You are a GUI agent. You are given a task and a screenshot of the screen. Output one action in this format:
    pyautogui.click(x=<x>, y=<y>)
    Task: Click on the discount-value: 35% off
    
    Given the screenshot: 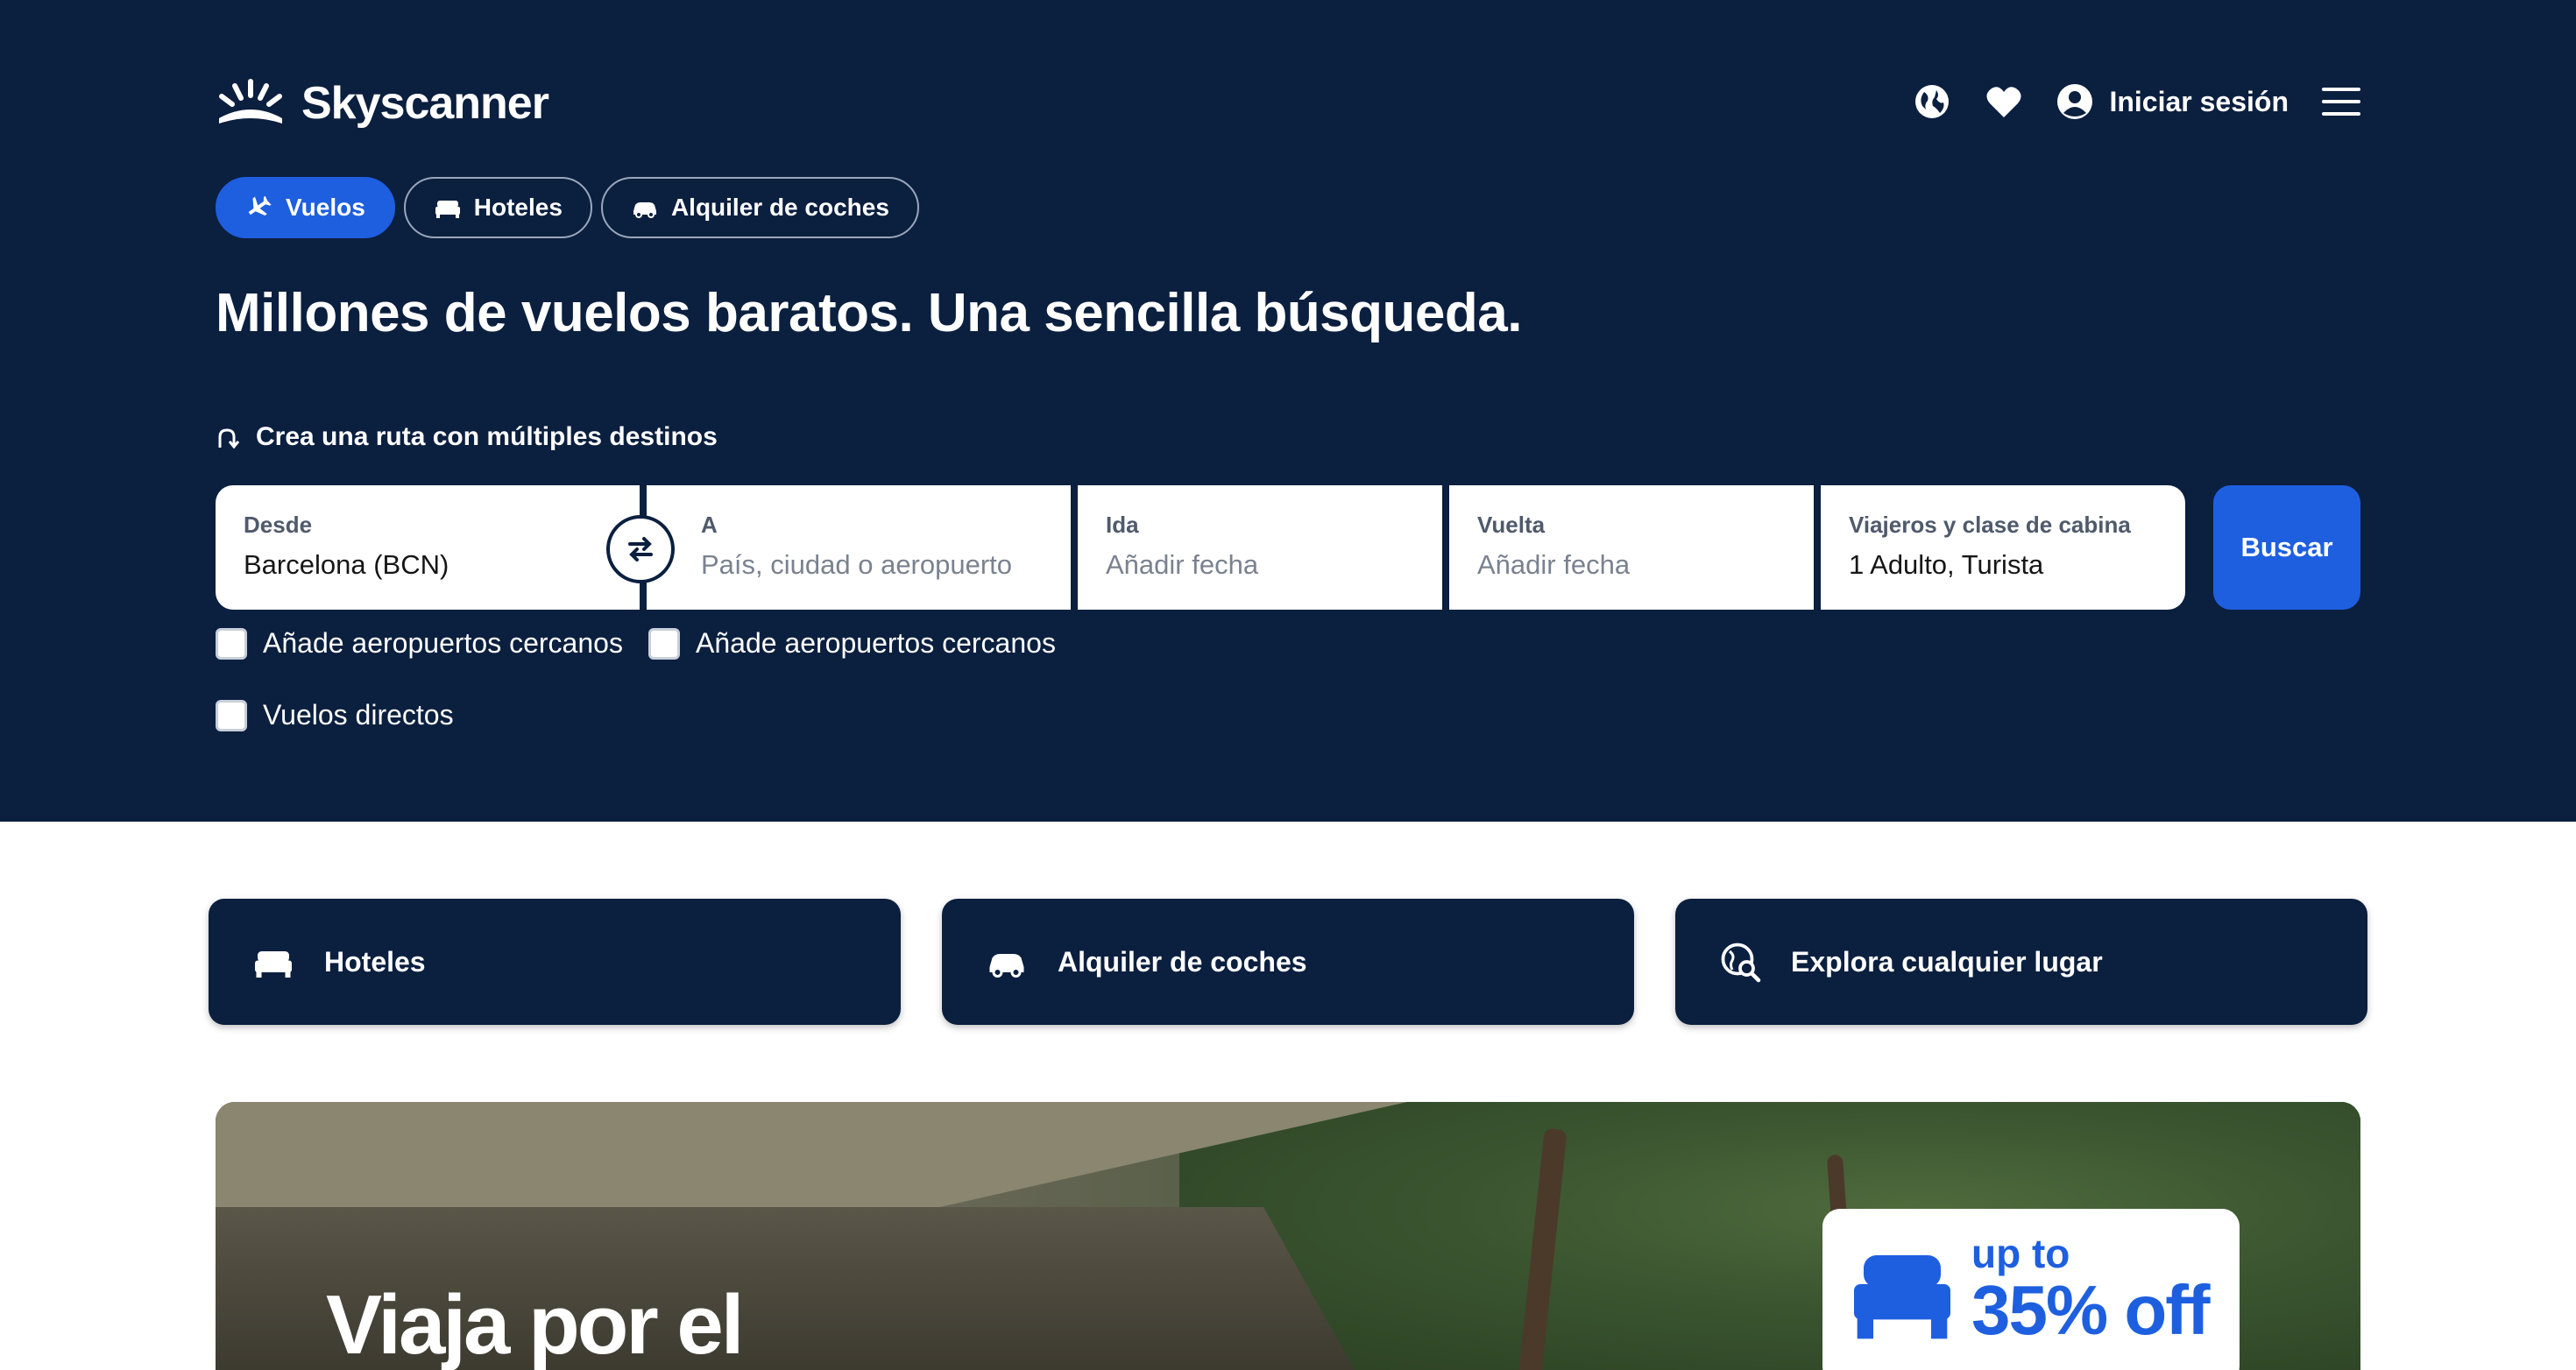 What is the action you would take?
    pyautogui.click(x=2090, y=1310)
    